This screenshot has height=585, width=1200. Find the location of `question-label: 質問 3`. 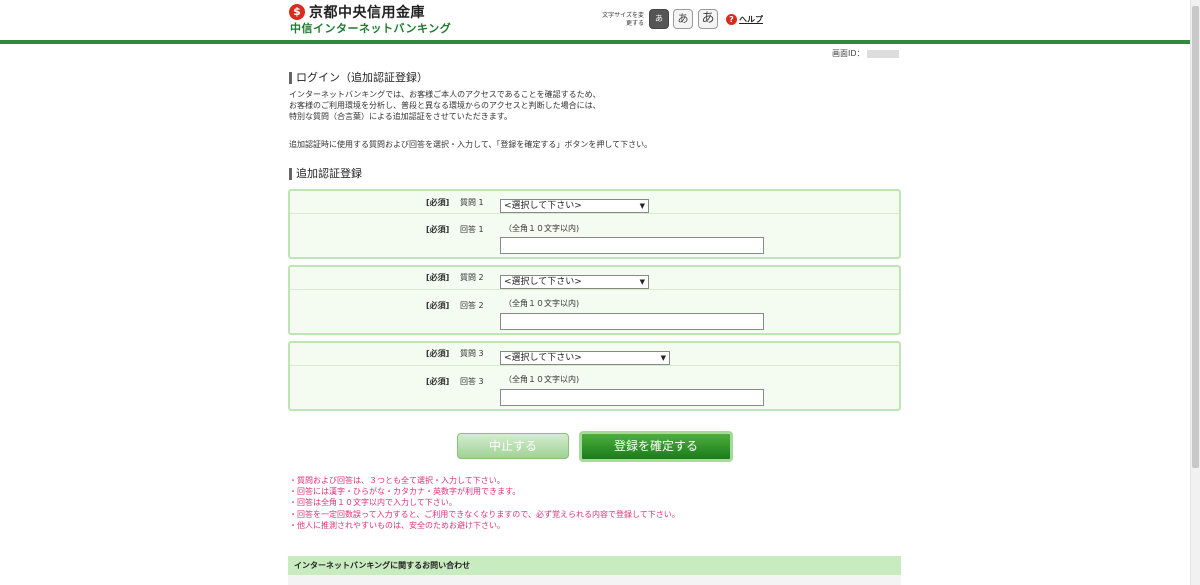

question-label: 質問 3 is located at coordinates (472, 353).